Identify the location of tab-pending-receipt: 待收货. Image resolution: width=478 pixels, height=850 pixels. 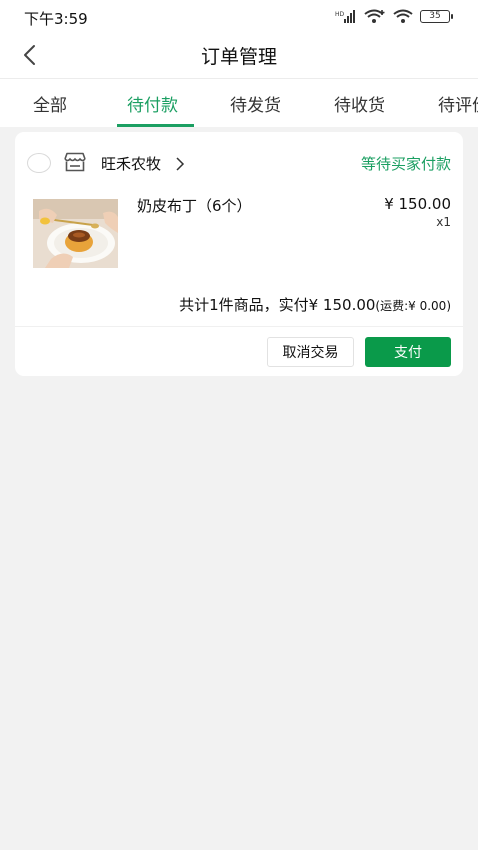
(359, 103).